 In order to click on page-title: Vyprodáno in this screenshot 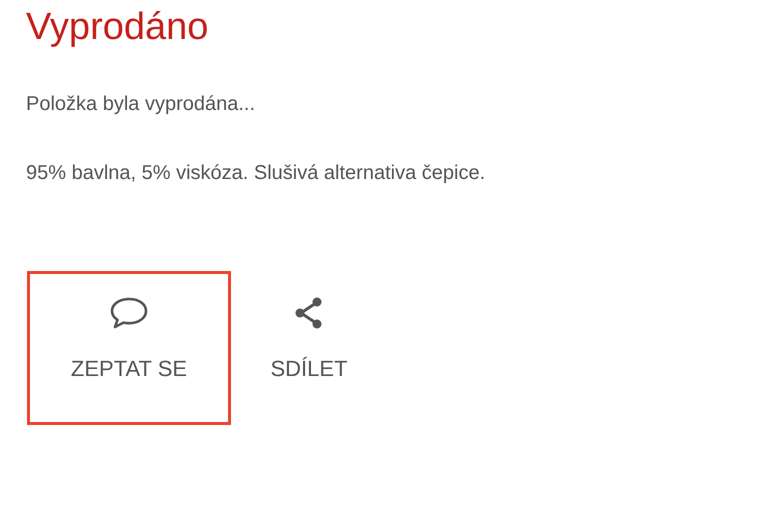, I will do `click(118, 27)`.